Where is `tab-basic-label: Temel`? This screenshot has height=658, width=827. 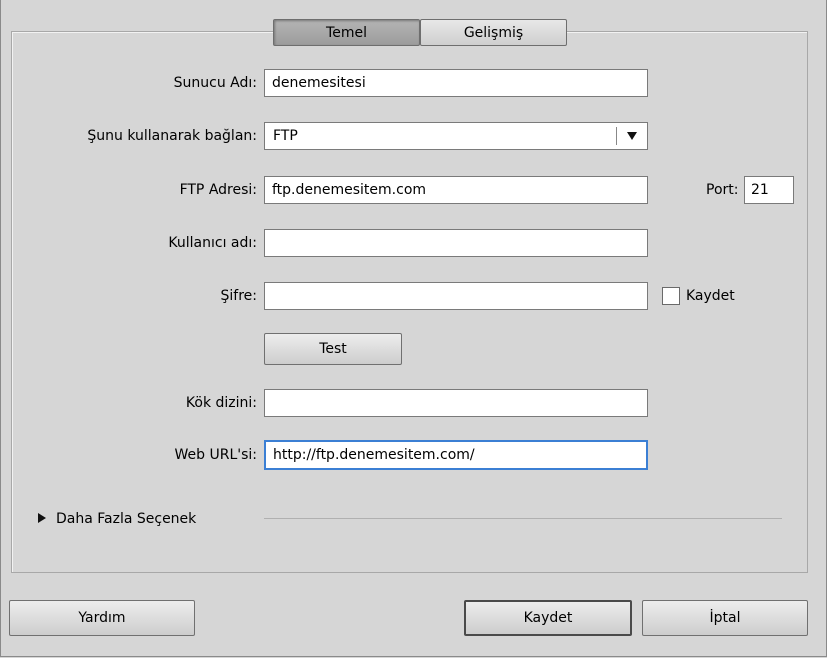 tab-basic-label: Temel is located at coordinates (346, 32).